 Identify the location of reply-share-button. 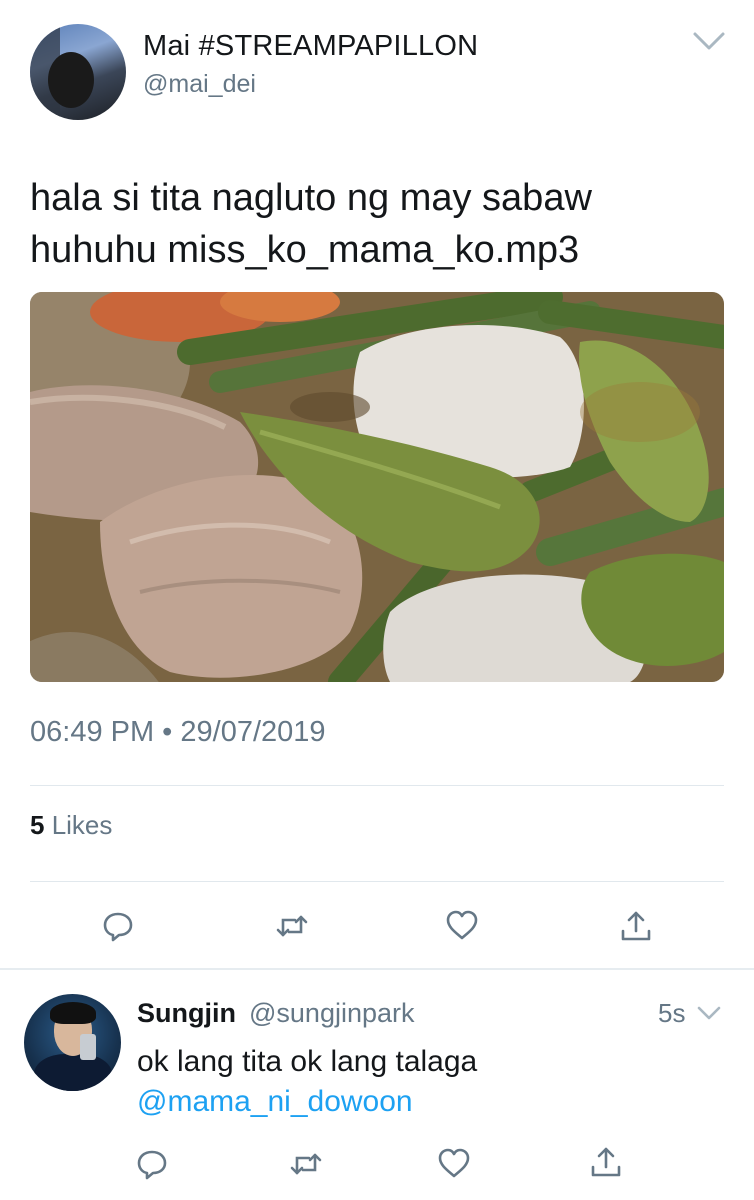
(606, 1162).